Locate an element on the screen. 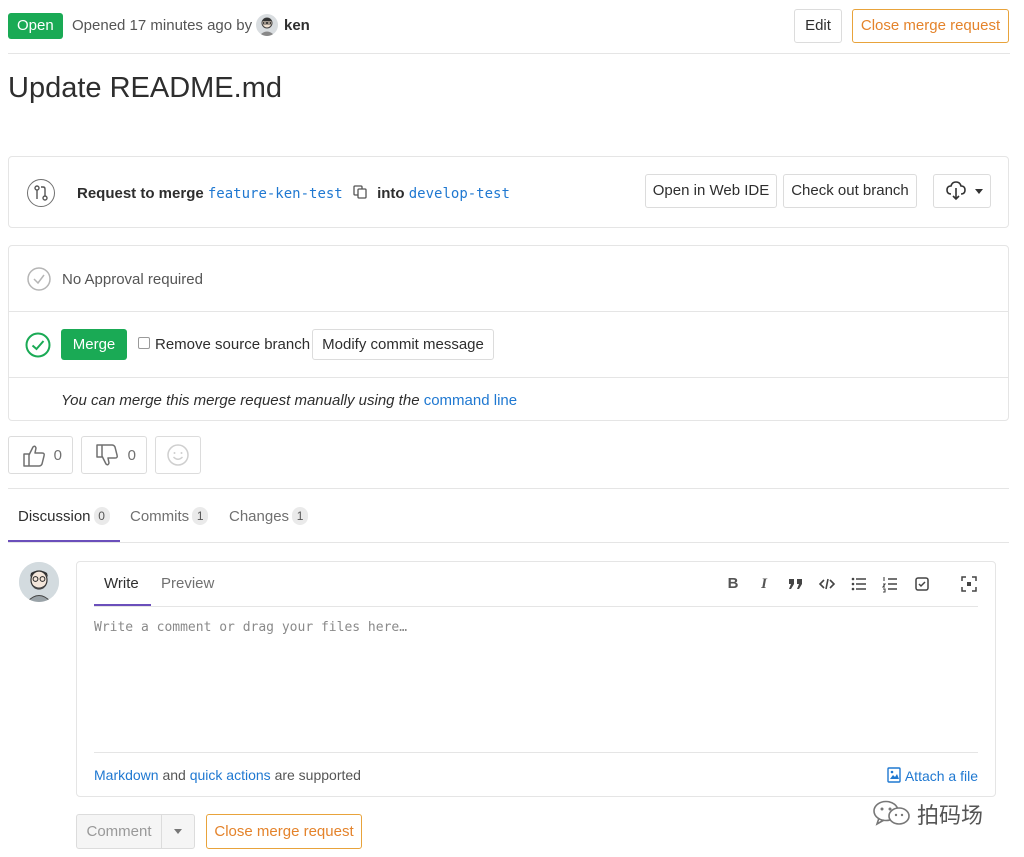 The image size is (1024, 857). thumbs-up-icon is located at coordinates (34, 456).